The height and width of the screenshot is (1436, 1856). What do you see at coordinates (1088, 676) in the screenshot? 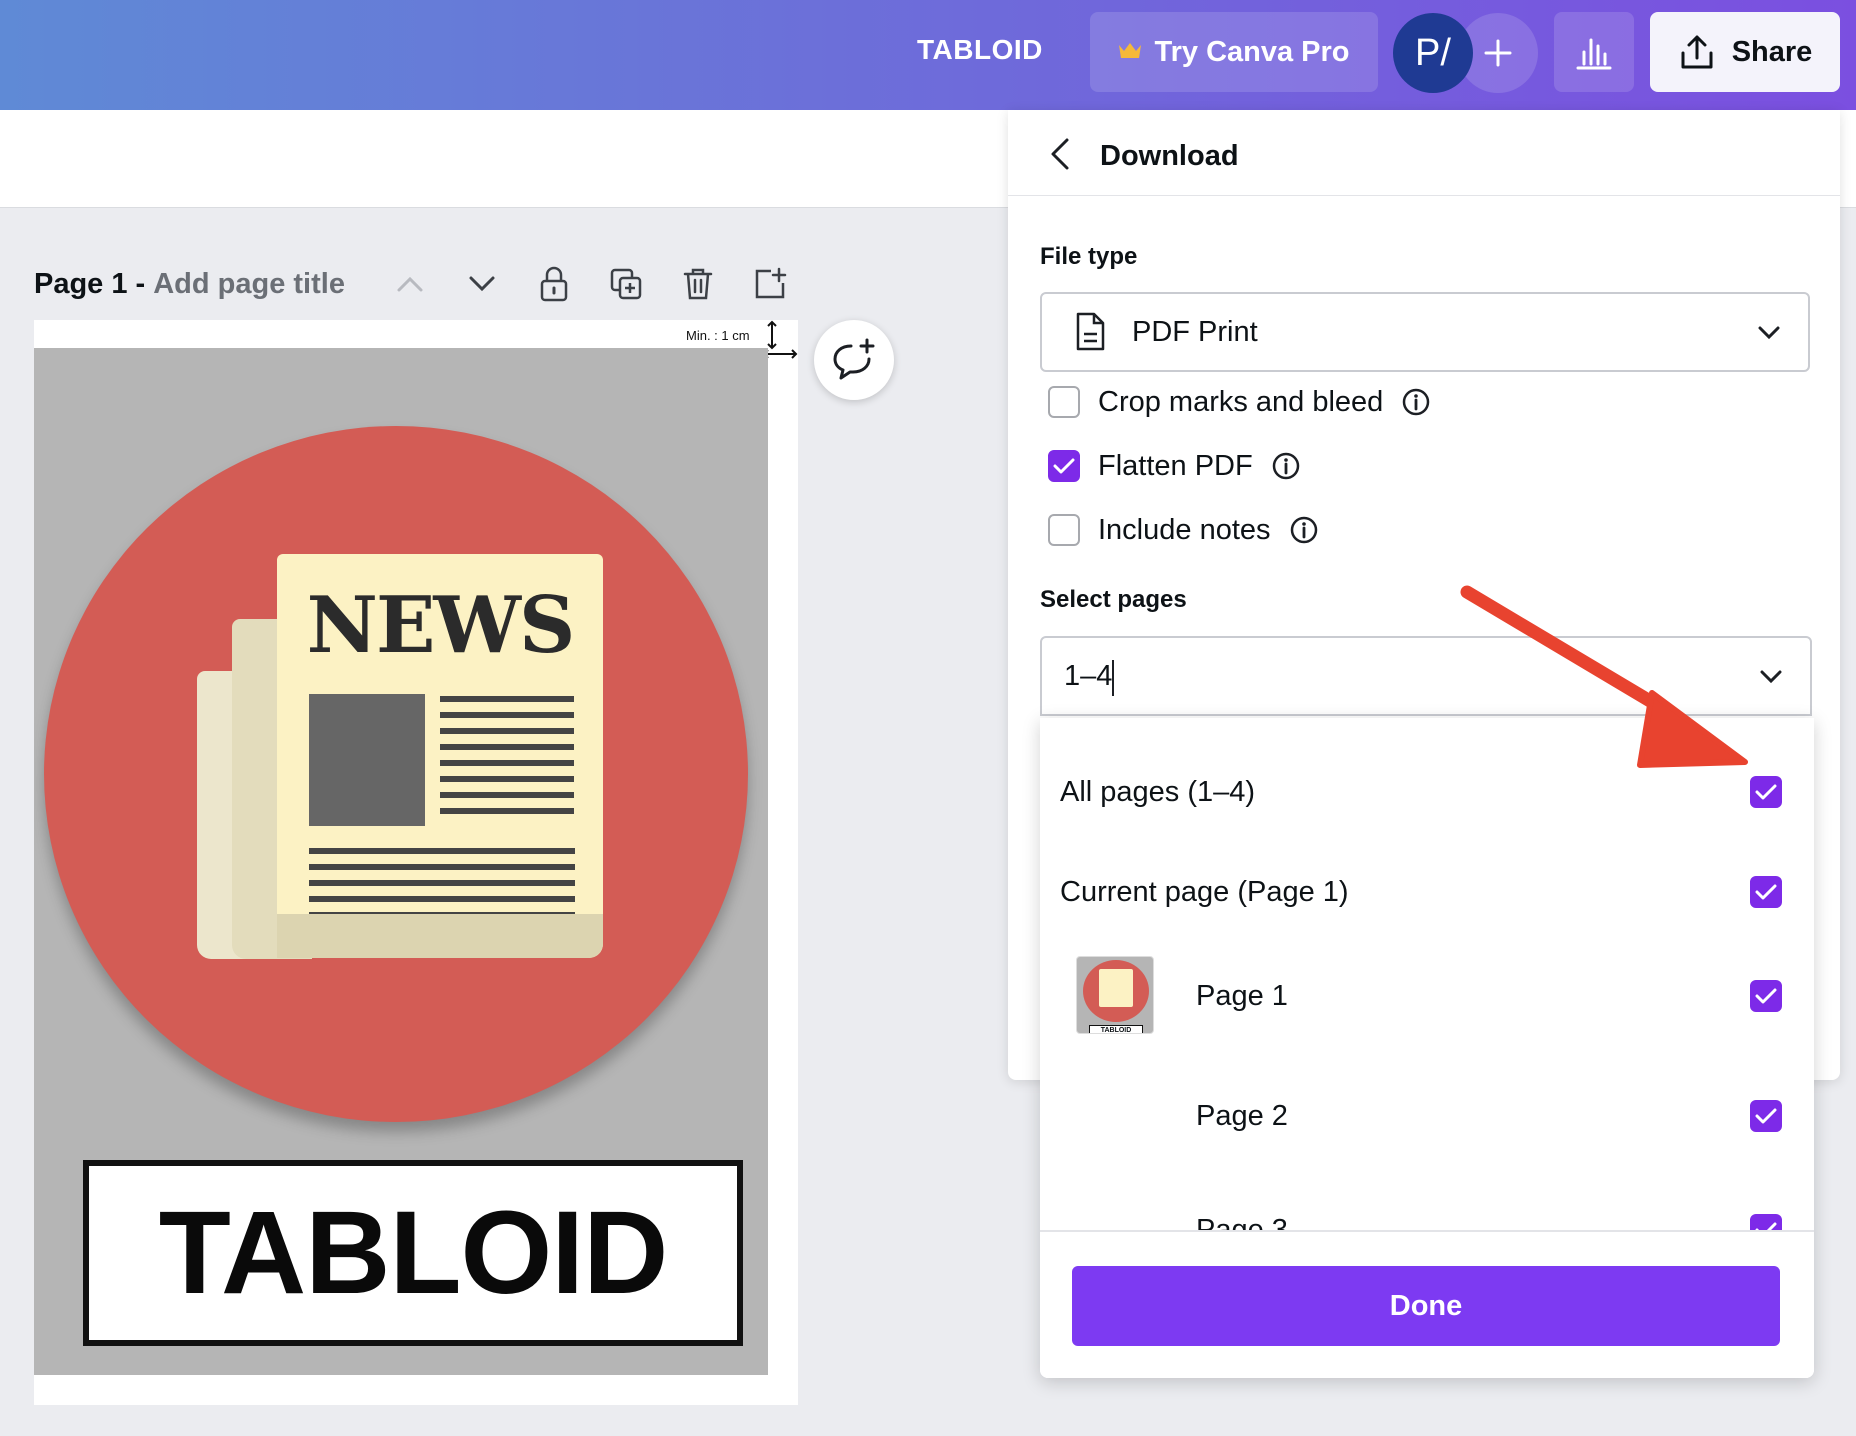
I see `select-pages-value: 1–4` at bounding box center [1088, 676].